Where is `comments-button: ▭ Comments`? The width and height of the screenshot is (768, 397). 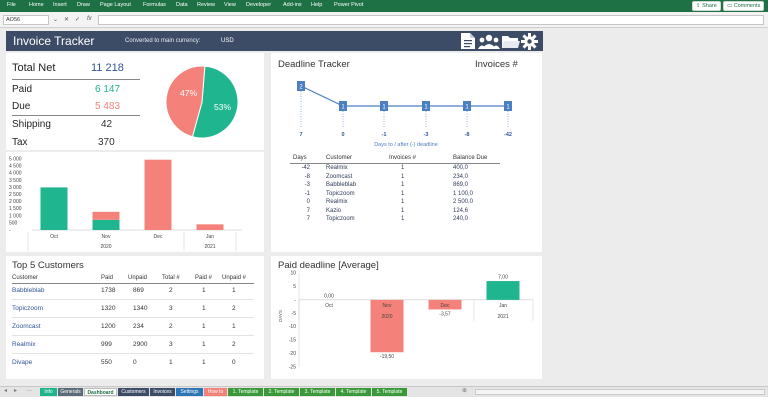
comments-button: ▭ Comments is located at coordinates (744, 6).